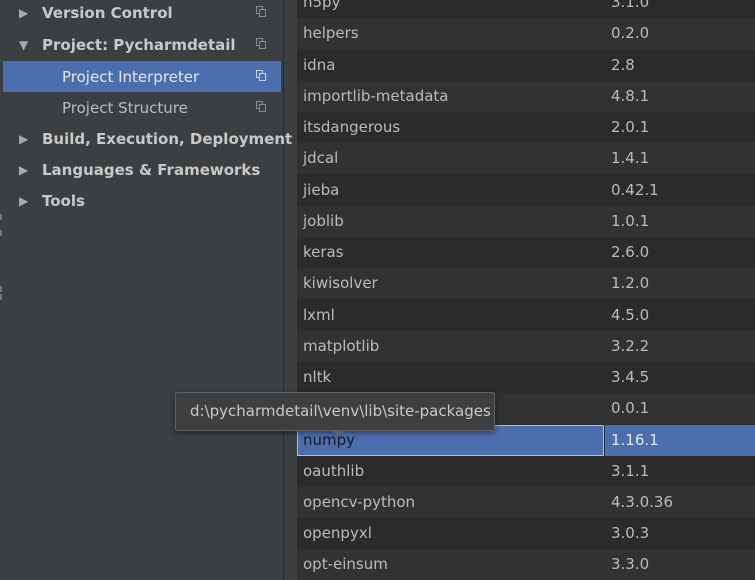 This screenshot has height=580, width=755. Describe the element at coordinates (604, 440) in the screenshot. I see `column-divider` at that location.